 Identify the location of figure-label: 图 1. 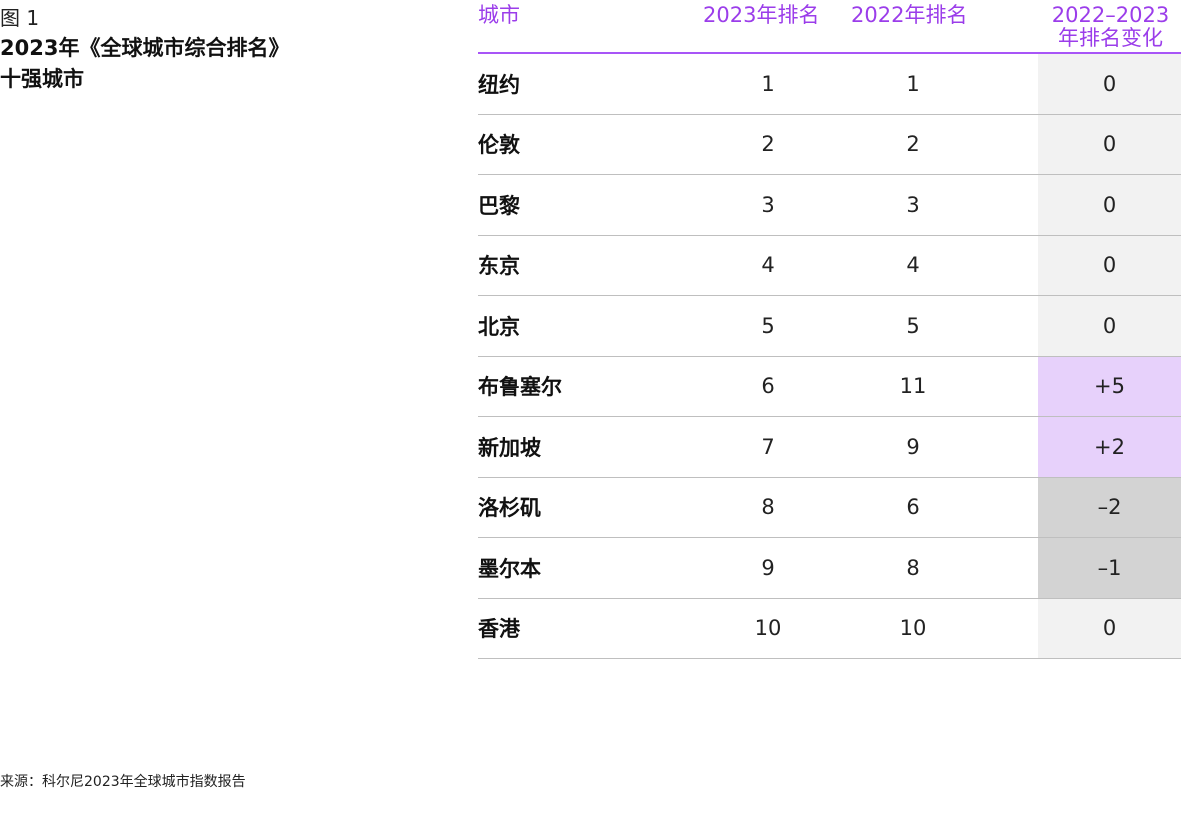
(20, 18).